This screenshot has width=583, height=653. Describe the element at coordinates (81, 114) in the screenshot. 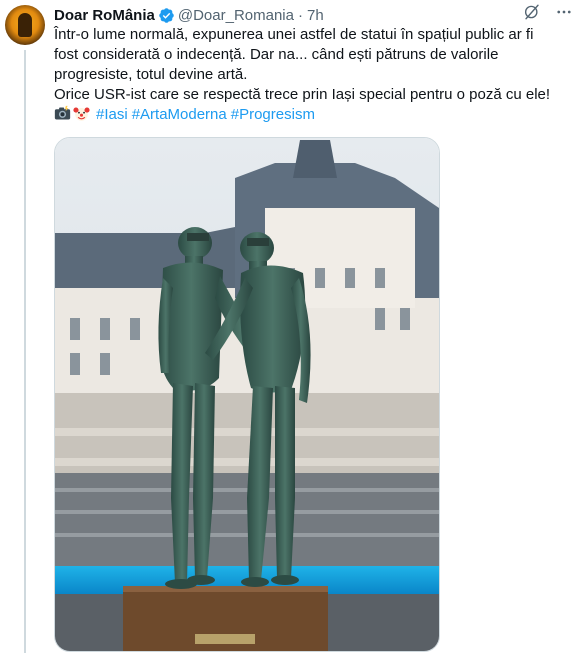

I see `clown-face-icon` at that location.